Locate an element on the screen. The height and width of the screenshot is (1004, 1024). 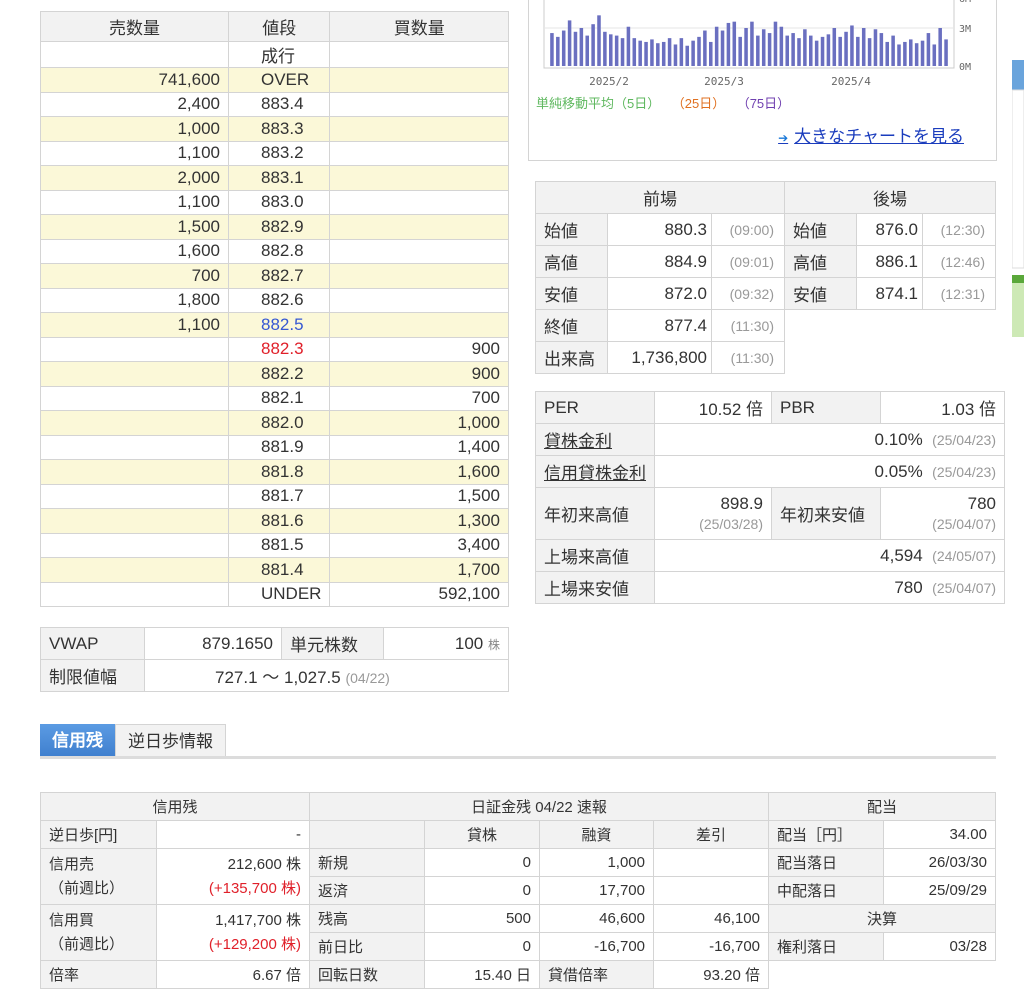
big-chart-link-text: 大きなチャートを見る is located at coordinates (879, 136).